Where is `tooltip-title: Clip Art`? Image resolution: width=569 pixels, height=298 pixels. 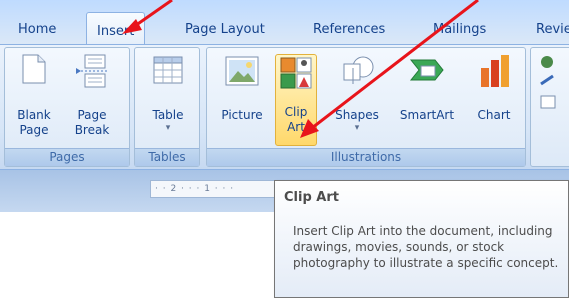 tooltip-title: Clip Art is located at coordinates (311, 197).